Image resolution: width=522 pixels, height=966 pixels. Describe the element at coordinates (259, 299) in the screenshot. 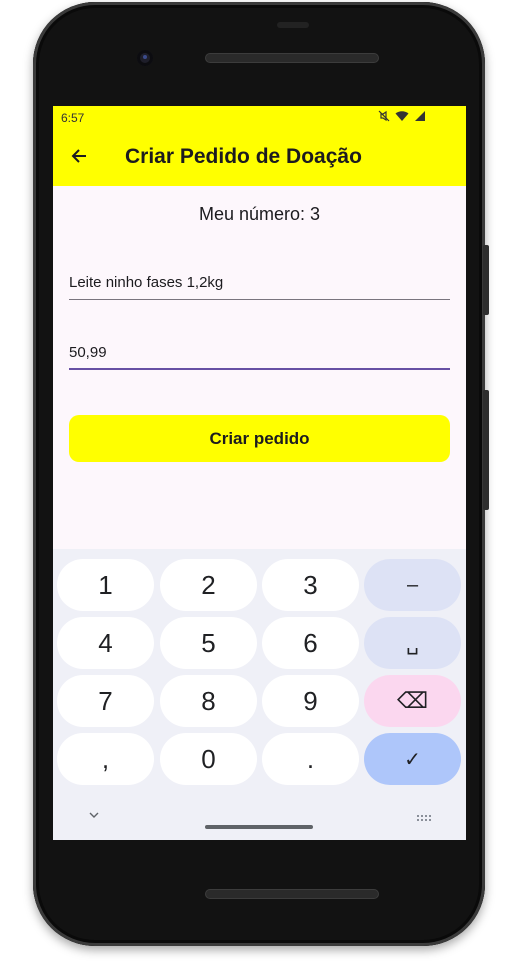

I see `description-underline` at that location.